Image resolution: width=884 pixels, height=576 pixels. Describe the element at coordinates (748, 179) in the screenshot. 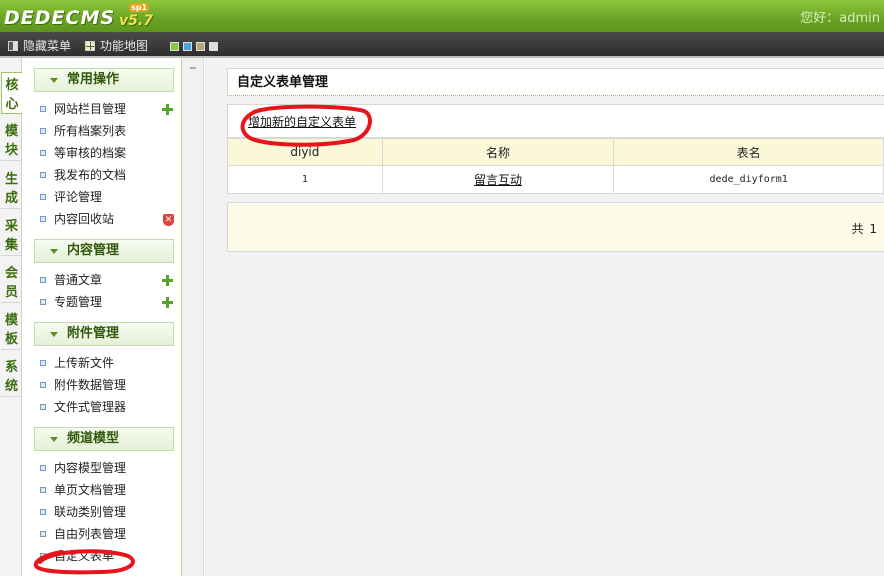

I see `cell-table-name: dede_diyform1` at that location.